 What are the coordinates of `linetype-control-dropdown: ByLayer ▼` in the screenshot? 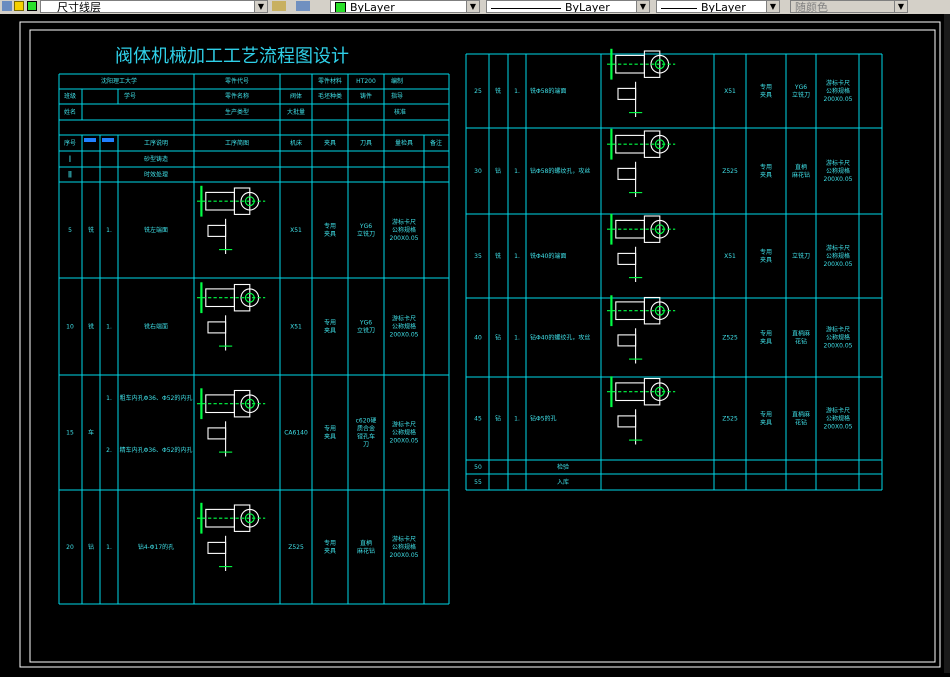 It's located at (568, 6).